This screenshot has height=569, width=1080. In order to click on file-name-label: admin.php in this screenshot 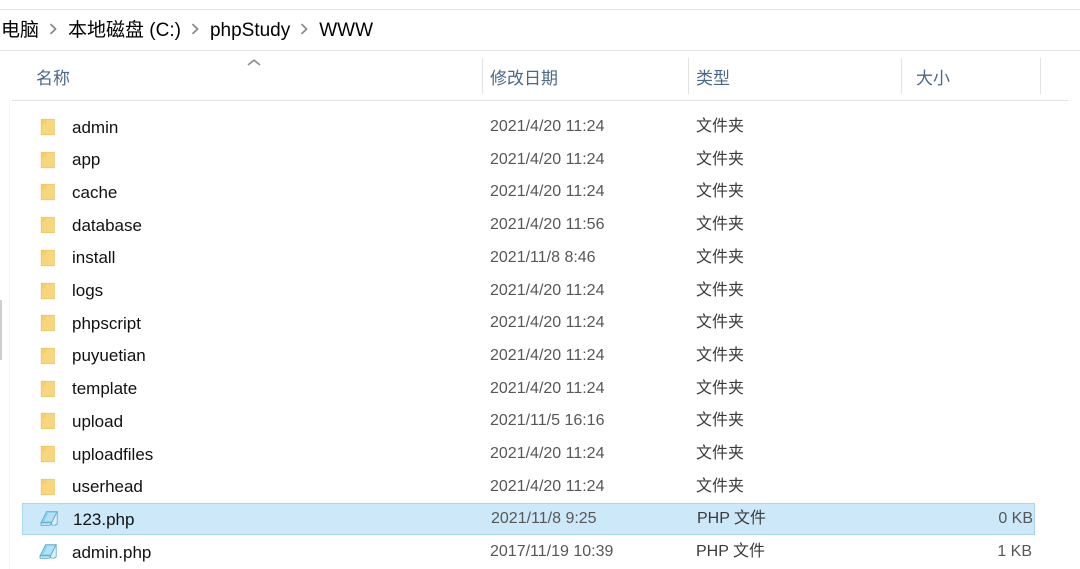, I will do `click(112, 552)`.